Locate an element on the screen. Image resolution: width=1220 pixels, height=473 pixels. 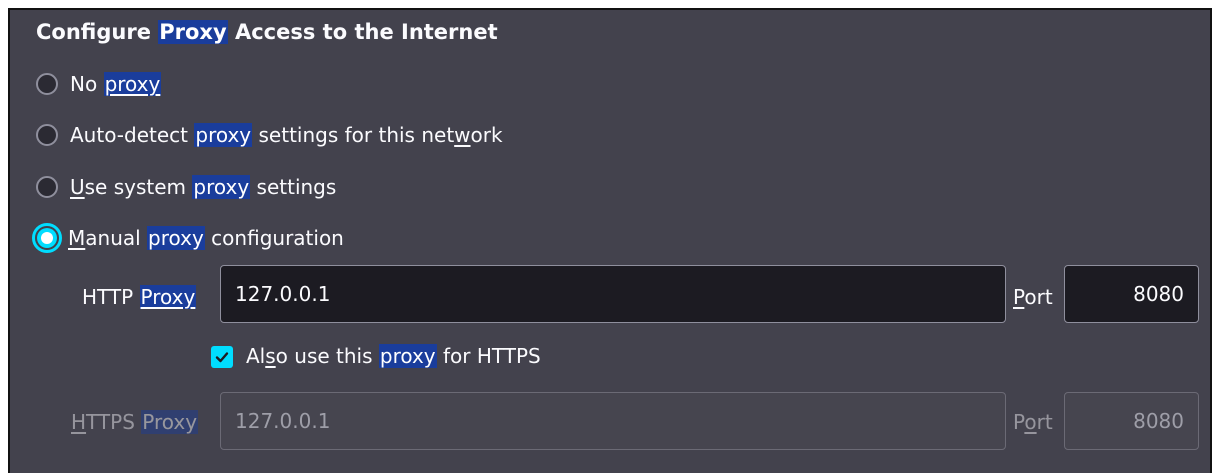
check-icon is located at coordinates (222, 357).